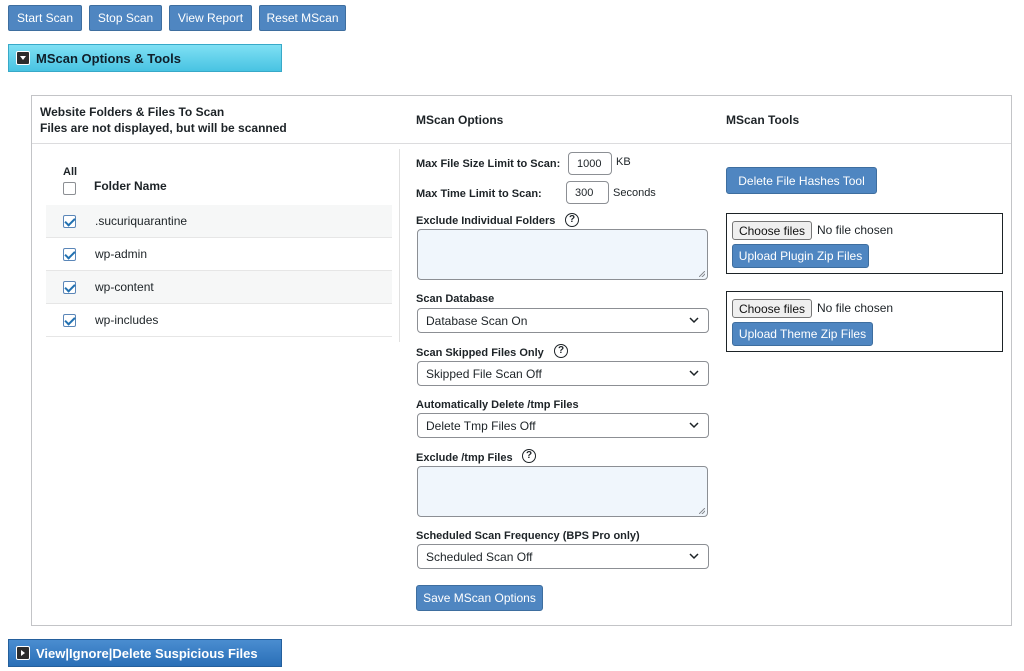 The image size is (1024, 671). Describe the element at coordinates (127, 320) in the screenshot. I see `folder-name: wp-includes` at that location.